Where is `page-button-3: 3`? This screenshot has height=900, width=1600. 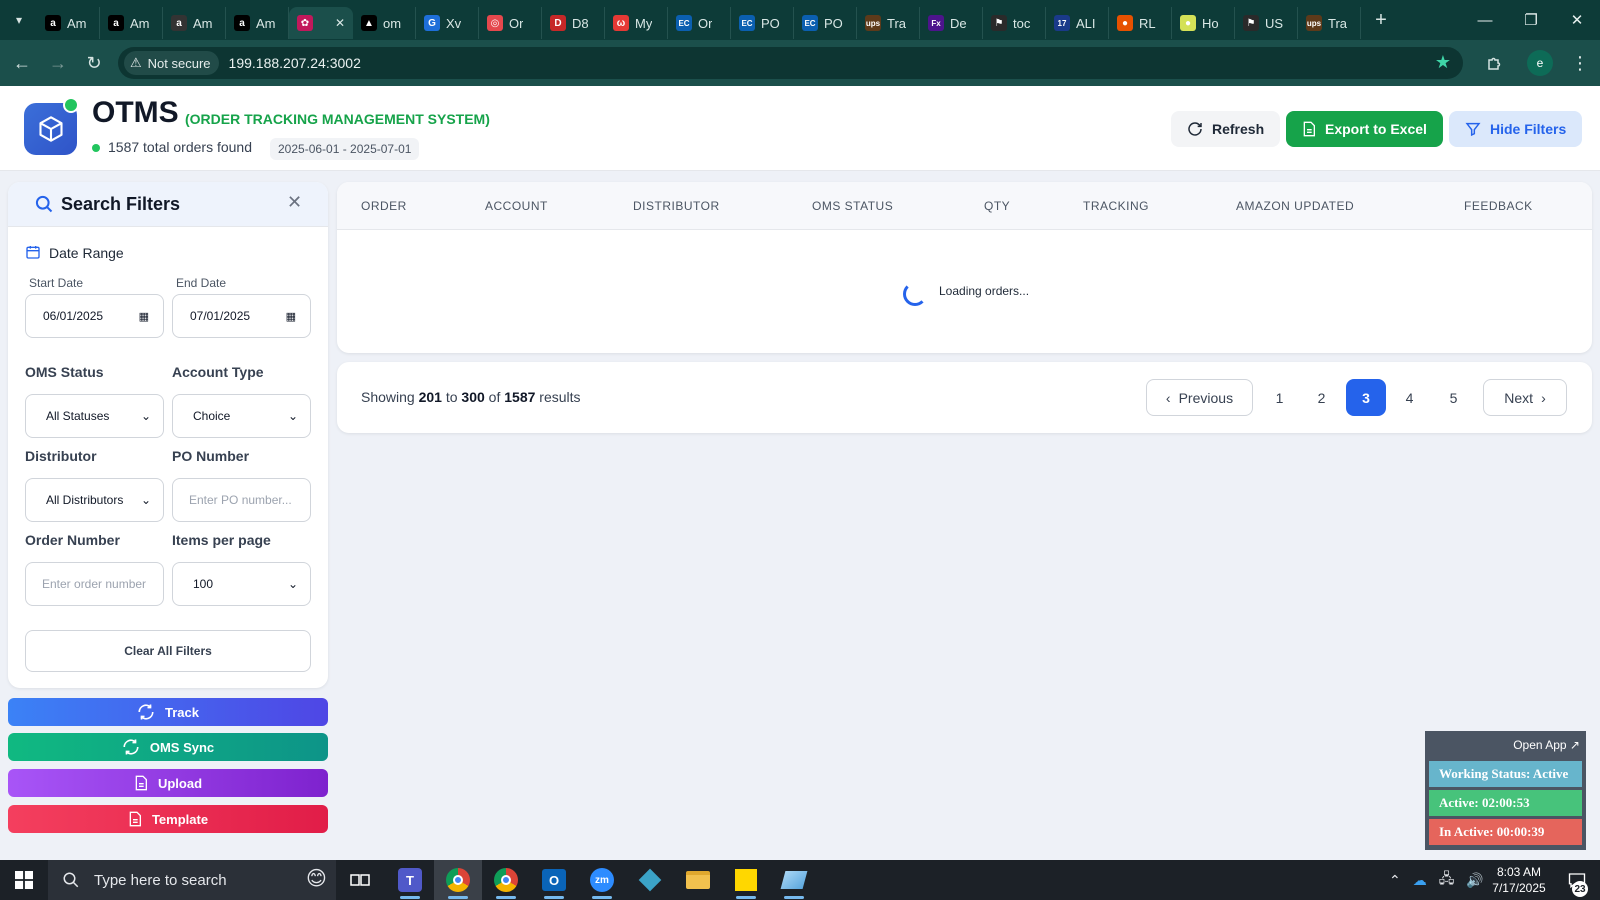
page-button-3: 3 is located at coordinates (1366, 397).